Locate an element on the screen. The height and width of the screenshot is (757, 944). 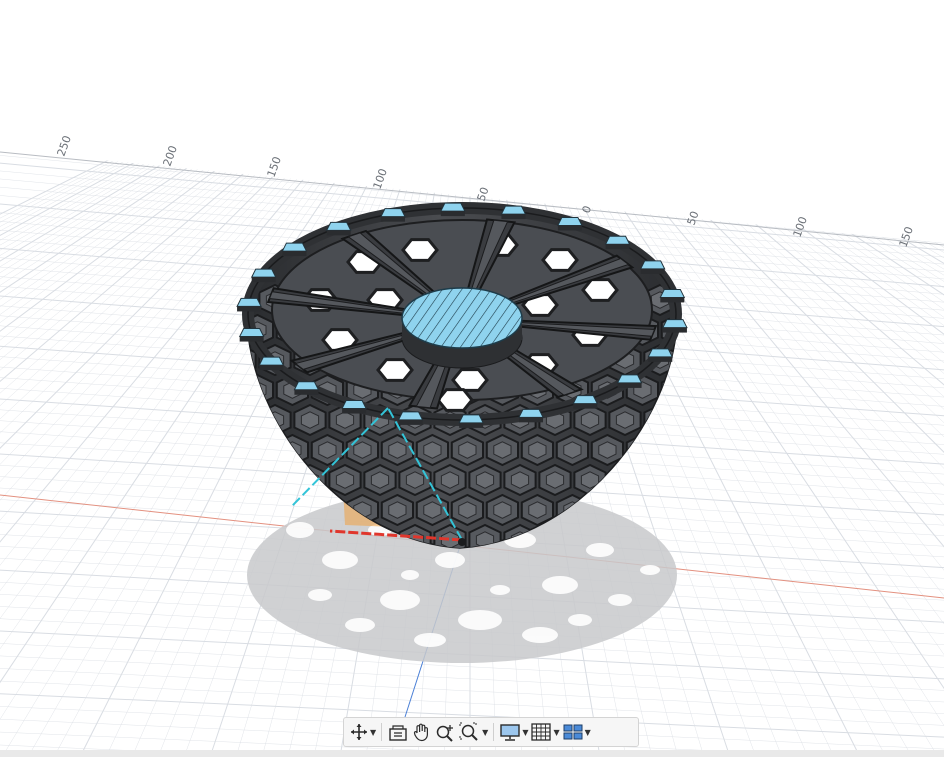
display-settings-icon is located at coordinates (510, 732).